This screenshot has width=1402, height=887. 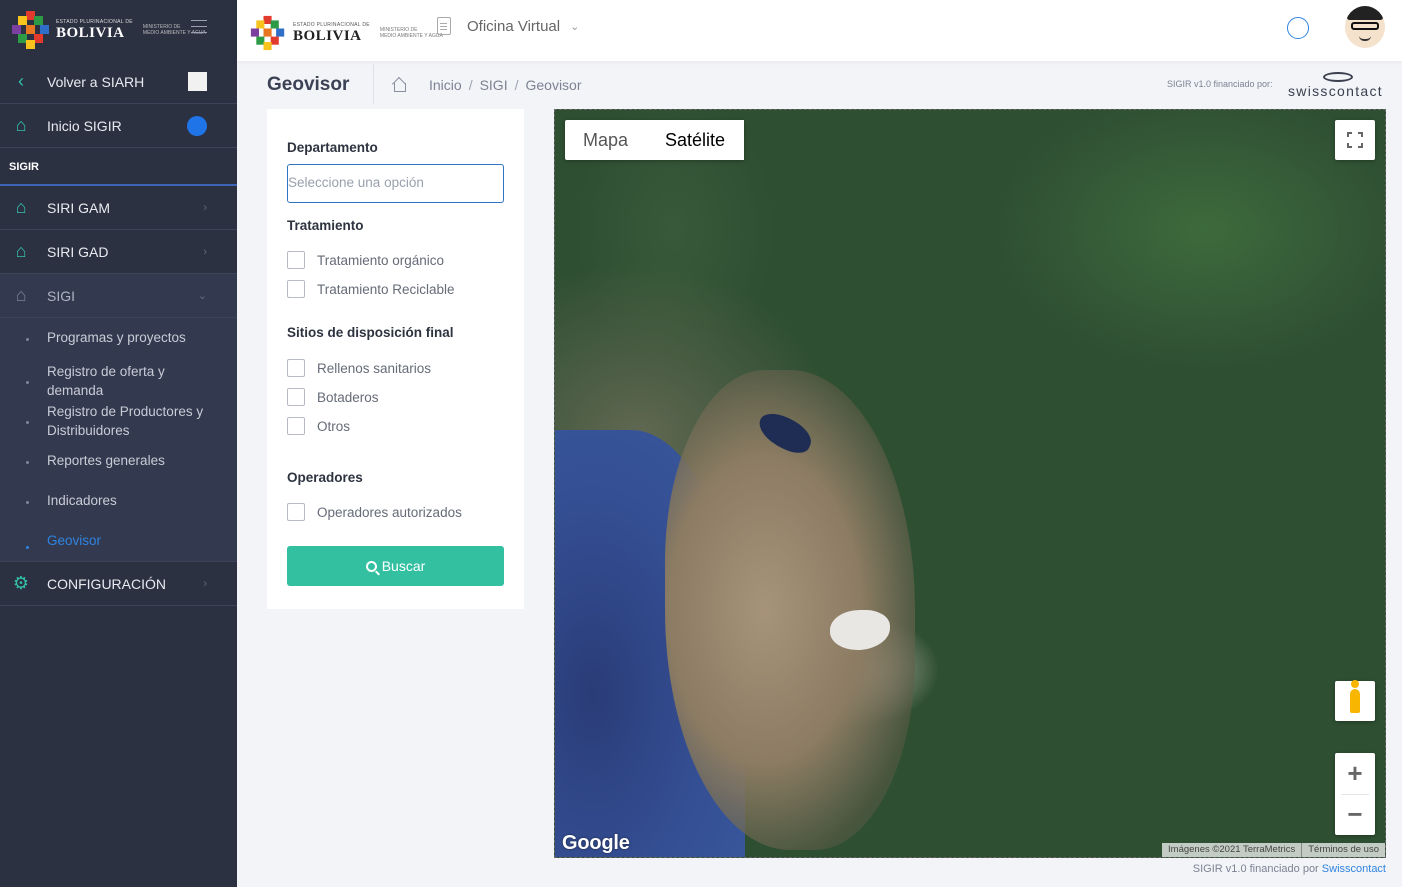 I want to click on operadores-label: Operadores, so click(x=325, y=477).